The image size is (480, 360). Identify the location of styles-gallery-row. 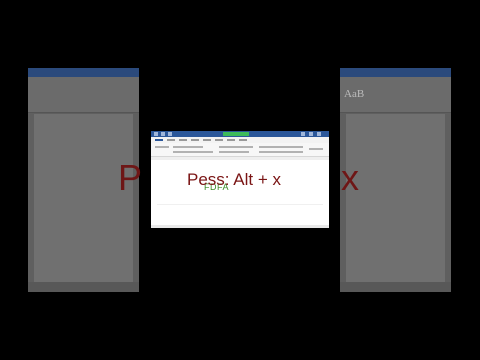
(281, 152).